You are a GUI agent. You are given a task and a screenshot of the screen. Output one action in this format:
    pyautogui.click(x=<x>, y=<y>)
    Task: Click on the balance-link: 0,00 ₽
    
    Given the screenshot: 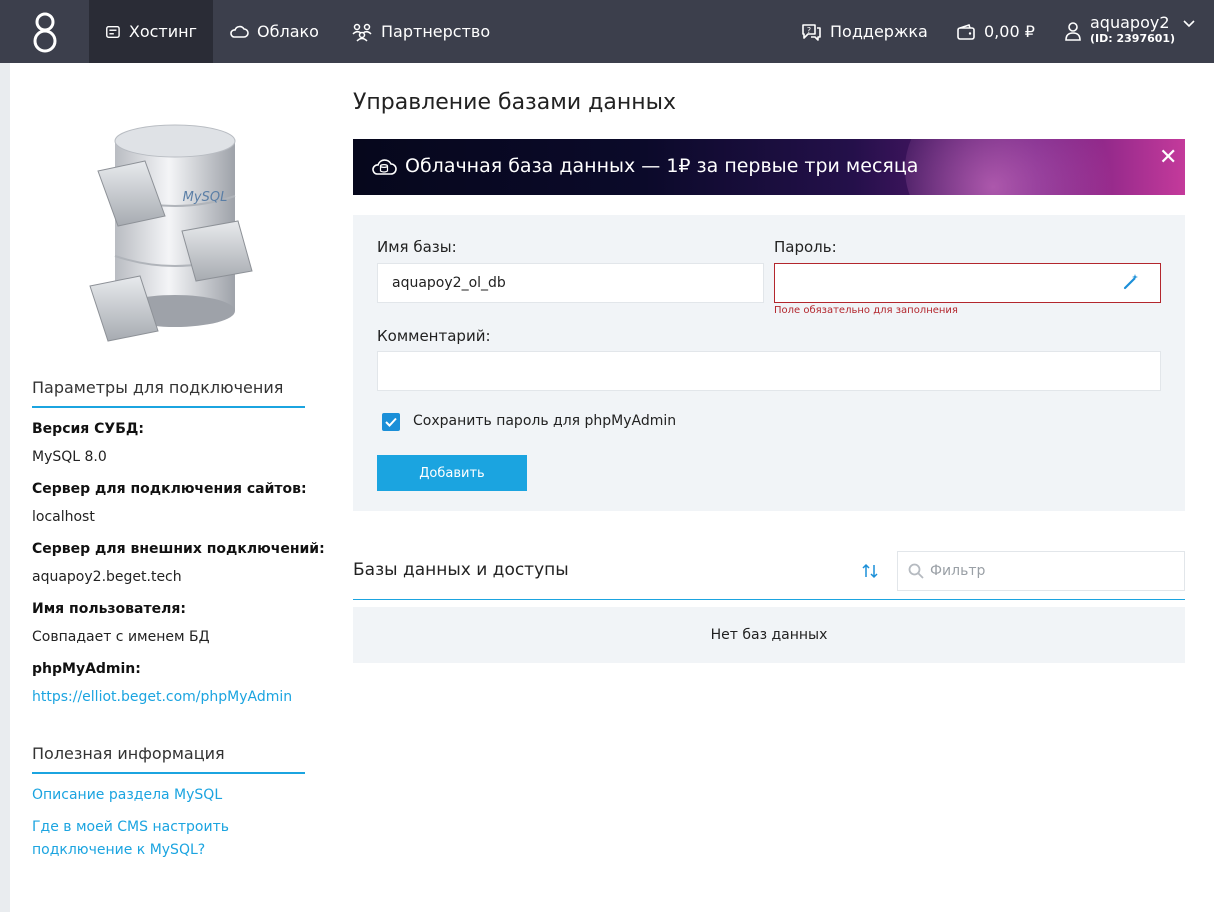 What is the action you would take?
    pyautogui.click(x=995, y=31)
    